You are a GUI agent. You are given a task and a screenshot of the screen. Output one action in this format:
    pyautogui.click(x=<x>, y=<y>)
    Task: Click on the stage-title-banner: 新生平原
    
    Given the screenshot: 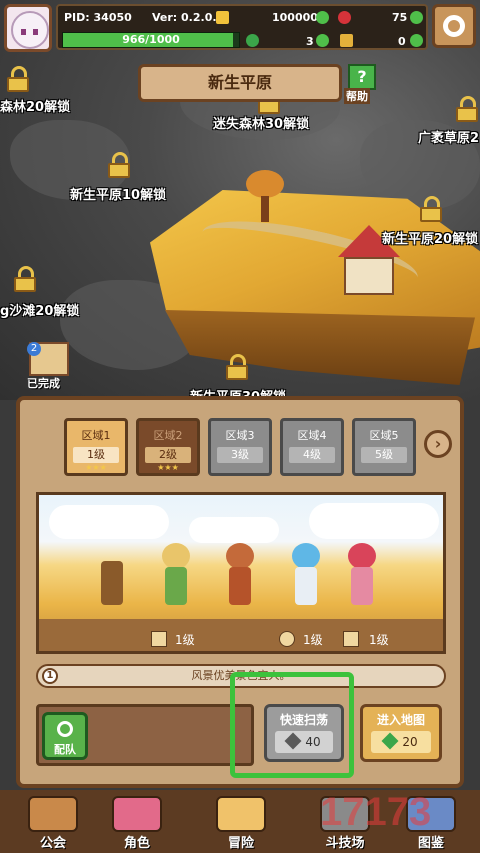 What is the action you would take?
    pyautogui.click(x=240, y=83)
    